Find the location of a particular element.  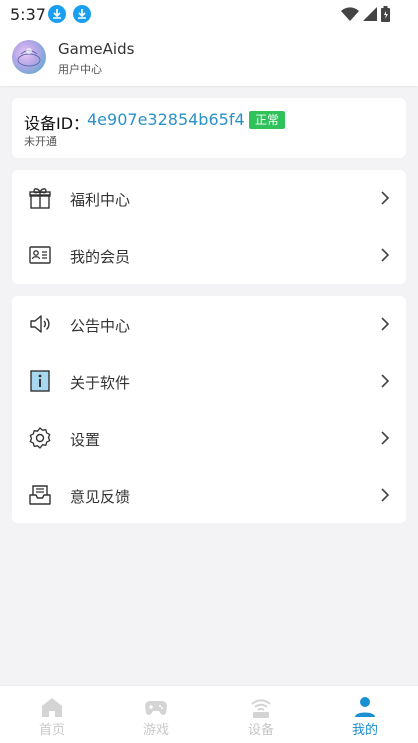

system-icons is located at coordinates (365, 14).